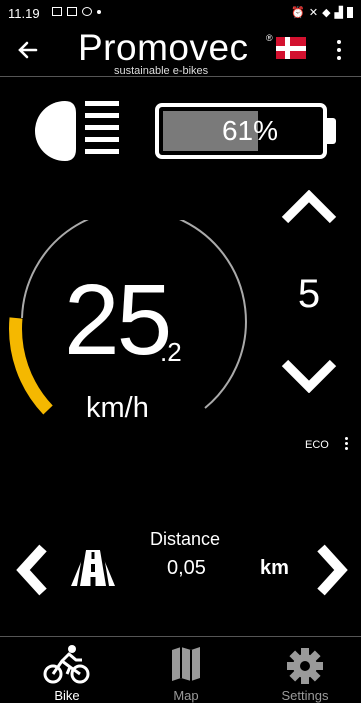  What do you see at coordinates (66, 664) in the screenshot?
I see `bike-icon` at bounding box center [66, 664].